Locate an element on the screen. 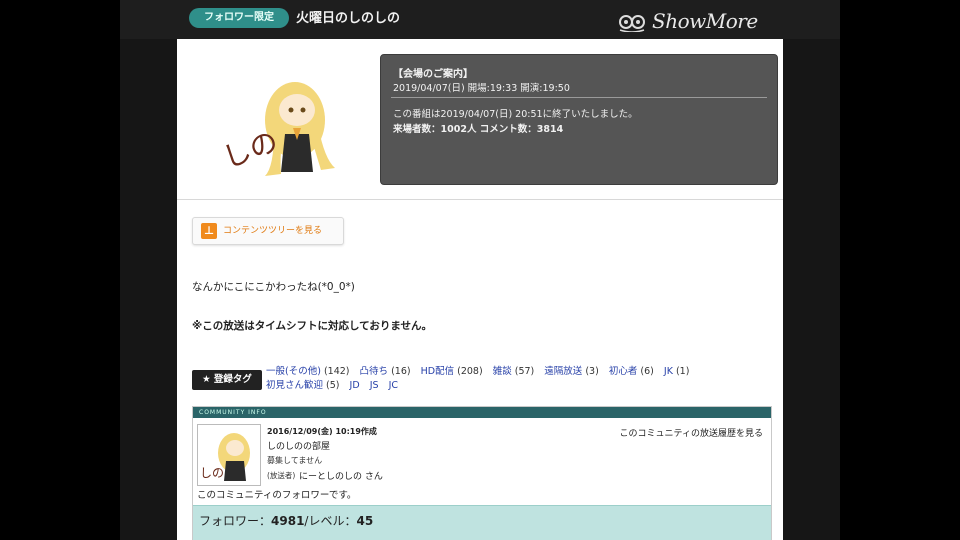  follower-count: 4981 is located at coordinates (288, 521).